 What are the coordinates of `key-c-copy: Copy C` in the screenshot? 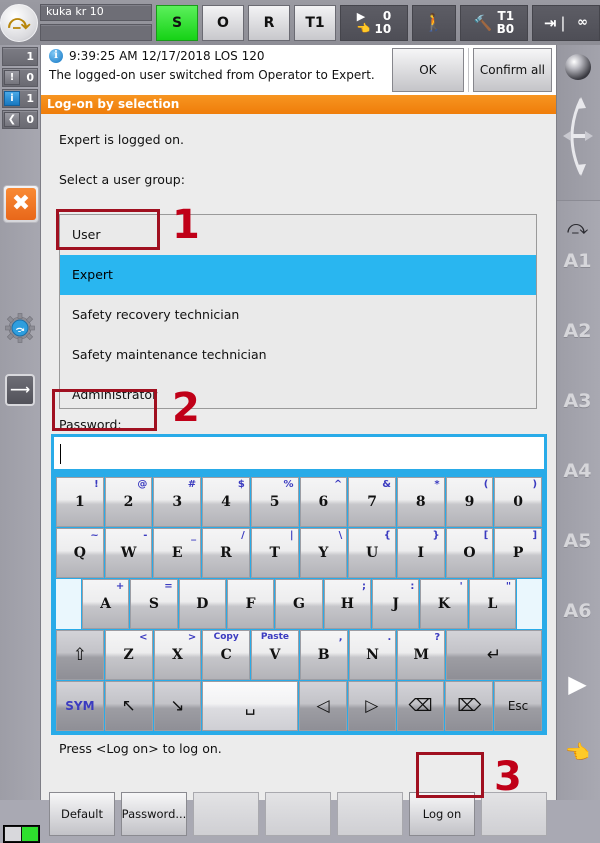 It's located at (226, 655).